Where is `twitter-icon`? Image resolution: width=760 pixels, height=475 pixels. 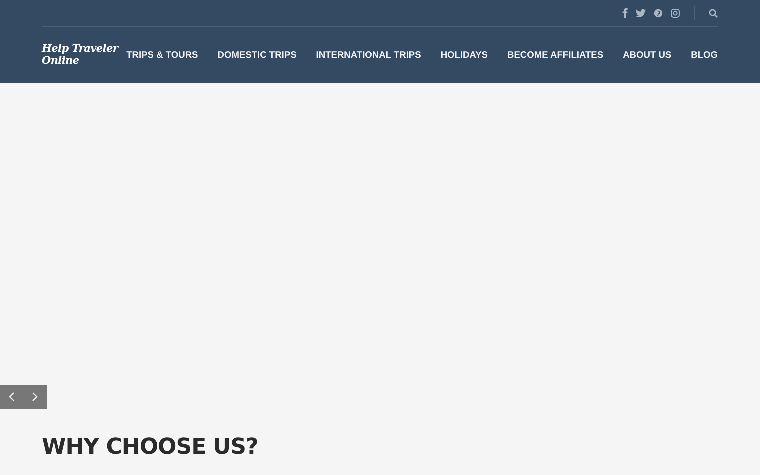
twitter-icon is located at coordinates (641, 13).